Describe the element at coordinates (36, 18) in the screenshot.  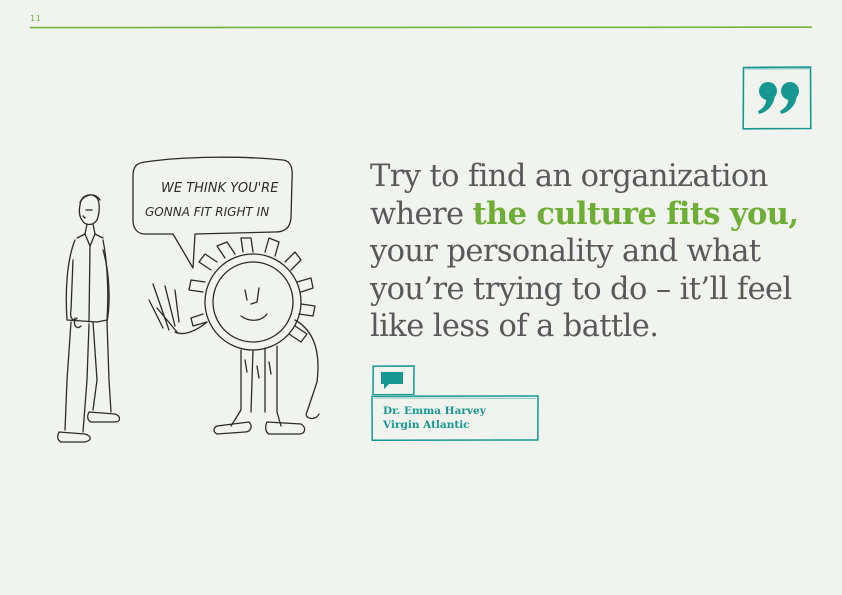
I see `page-number: 11` at that location.